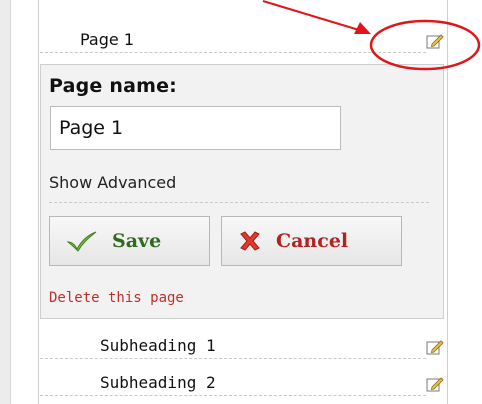 Image resolution: width=482 pixels, height=404 pixels. What do you see at coordinates (116, 298) in the screenshot?
I see `delete-page-link: Delete this page` at bounding box center [116, 298].